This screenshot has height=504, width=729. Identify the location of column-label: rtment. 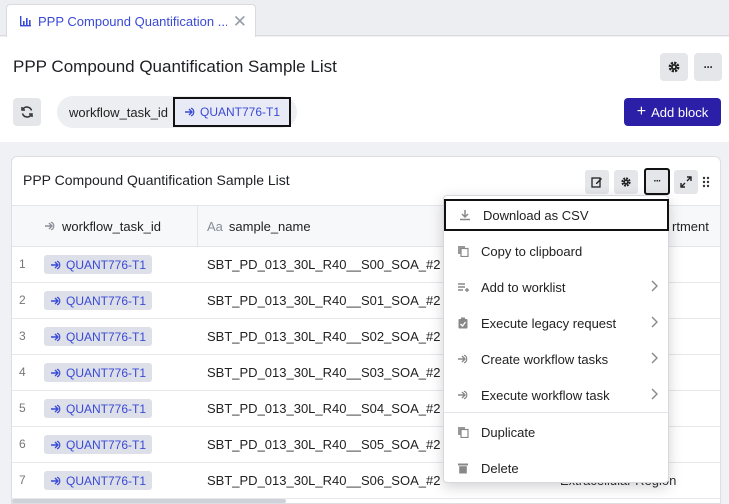
(690, 226).